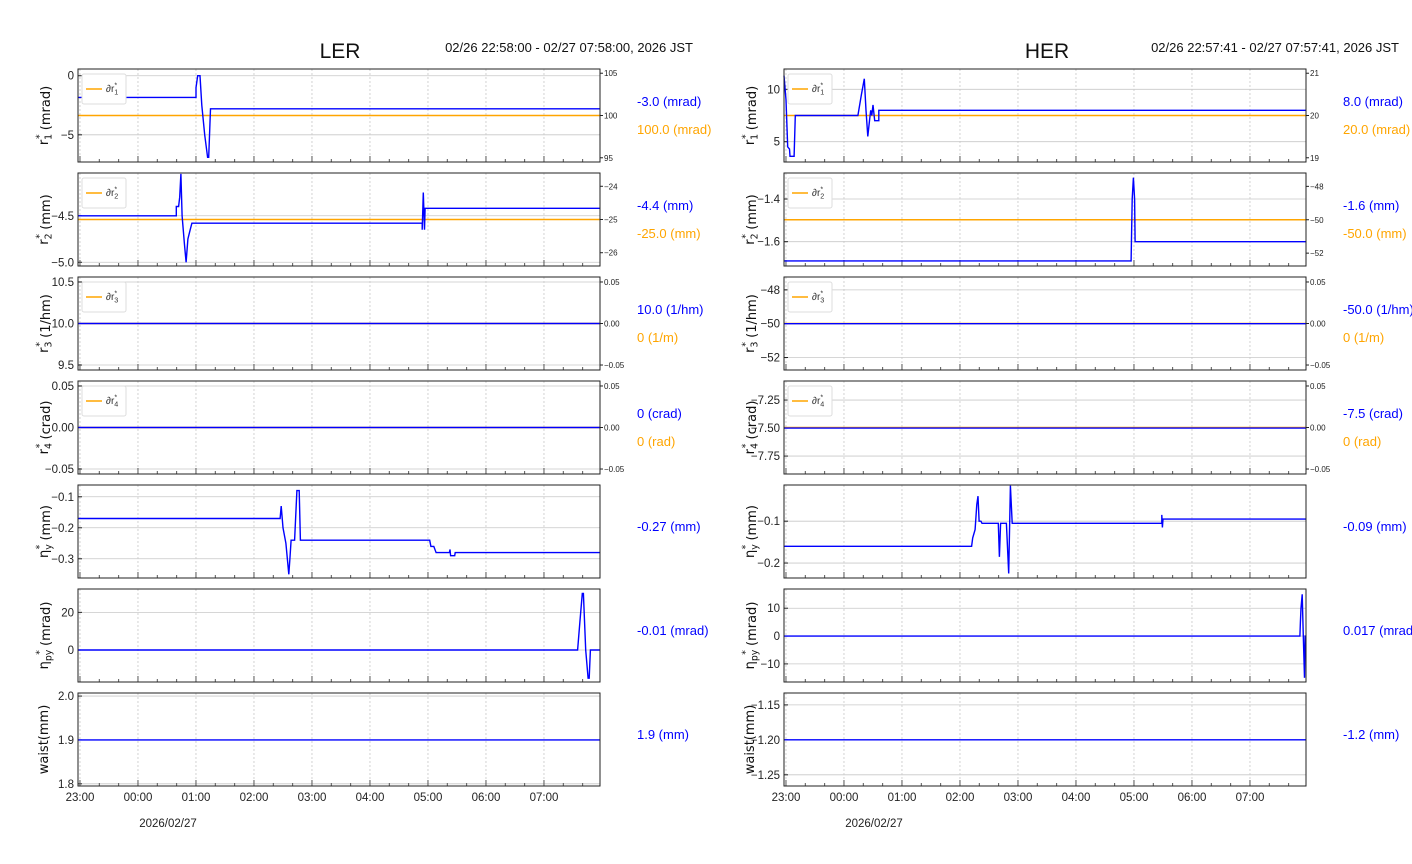 This screenshot has height=864, width=1412. I want to click on panel-6: 10 0 −10ηpy* (mrad) 0.017 (mrad), so click(1076, 635).